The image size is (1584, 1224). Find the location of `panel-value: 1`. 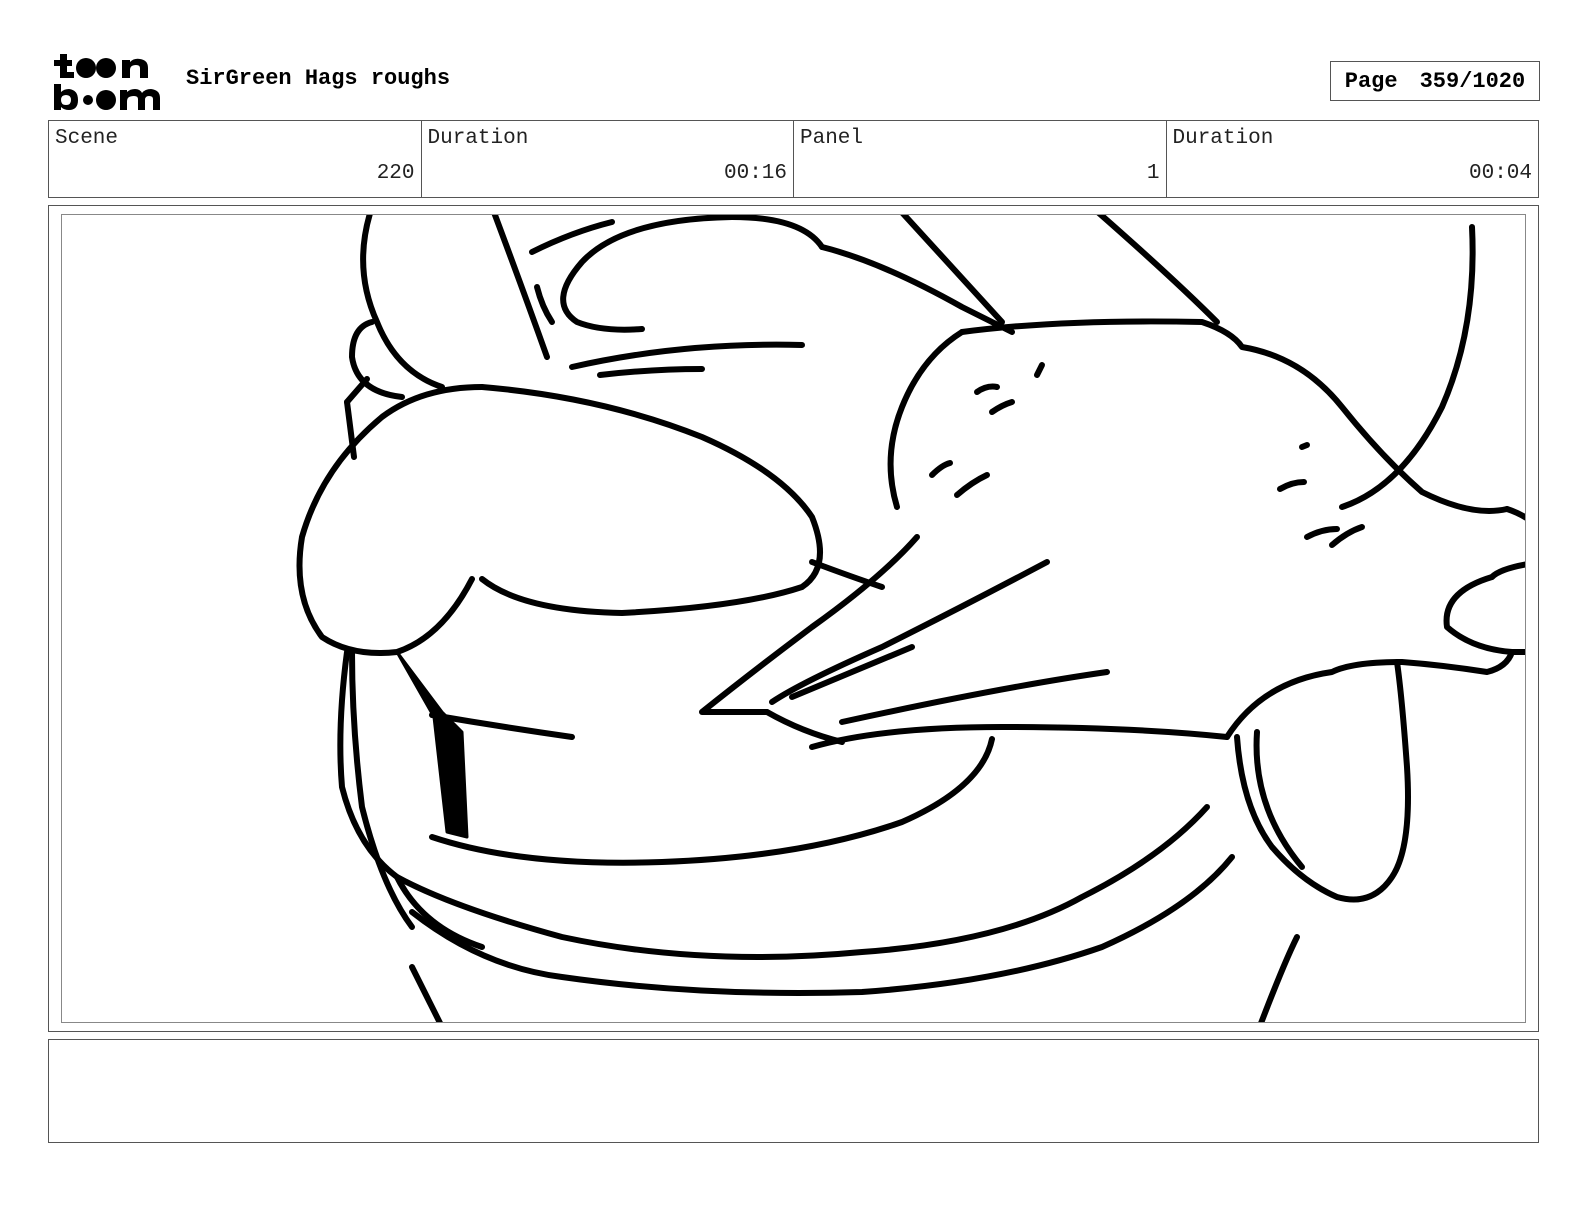

panel-value: 1 is located at coordinates (1153, 173).